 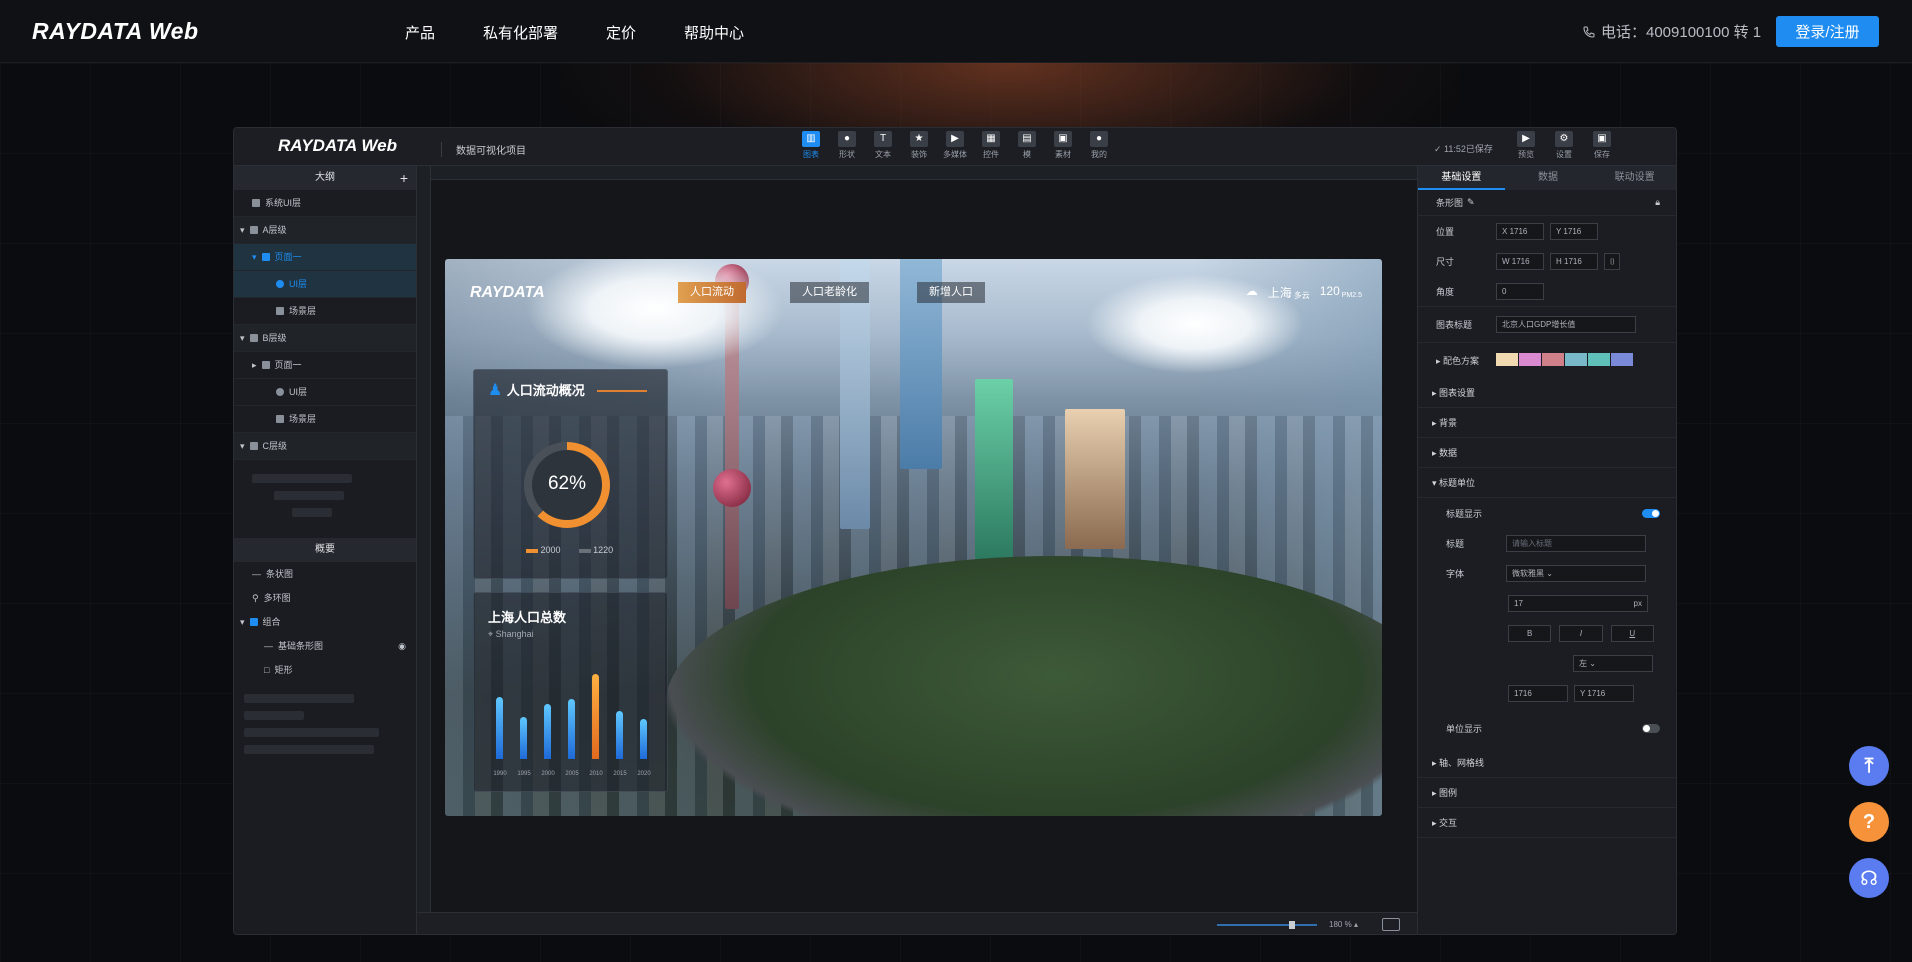 I want to click on weather-city: 上海, so click(x=1279, y=293).